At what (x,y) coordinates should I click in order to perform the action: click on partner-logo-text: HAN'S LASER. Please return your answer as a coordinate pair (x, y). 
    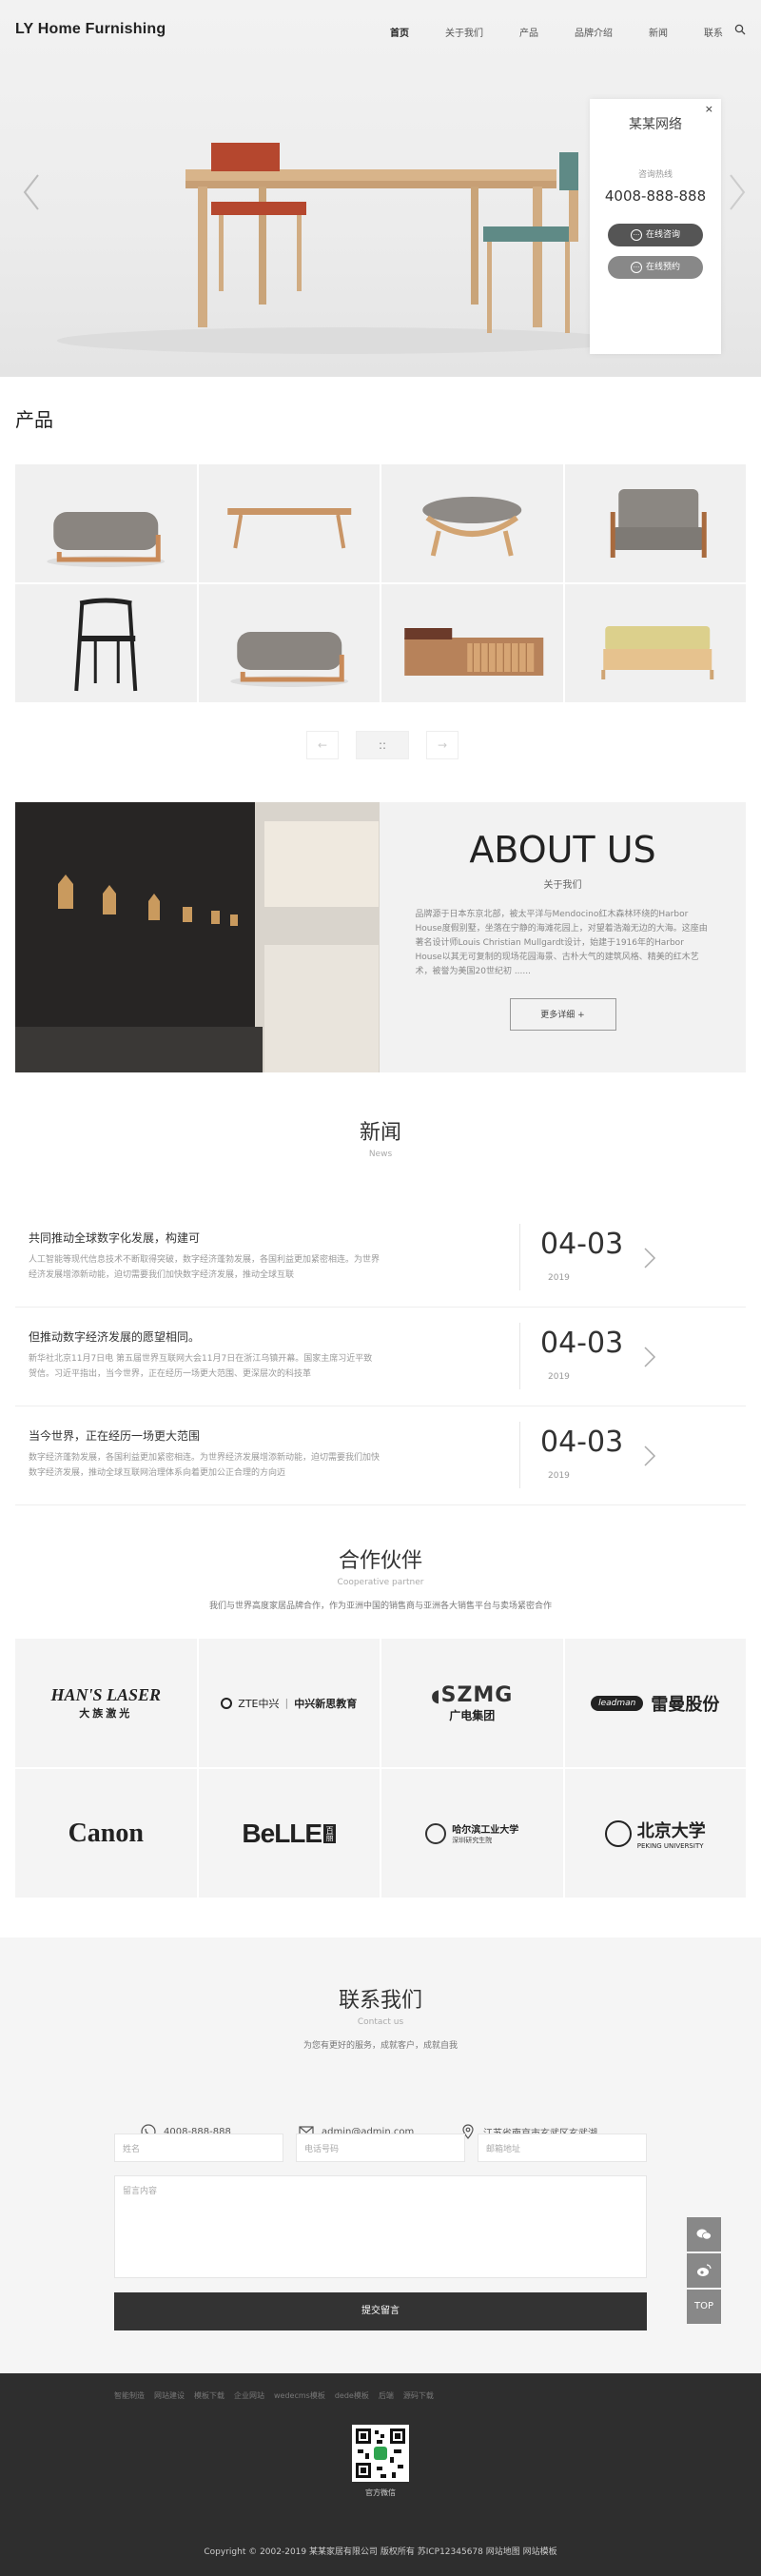
    Looking at the image, I should click on (106, 1694).